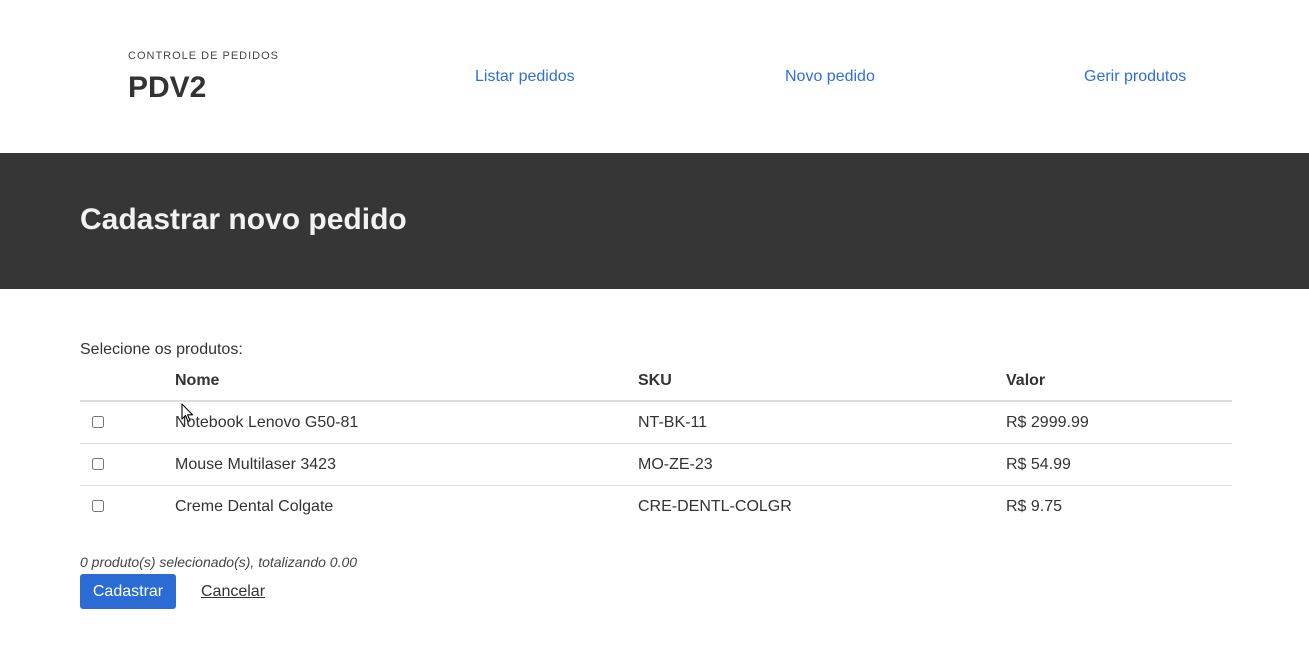  I want to click on brand: CONTROLE DE PEDIDOS PDV2, so click(203, 77).